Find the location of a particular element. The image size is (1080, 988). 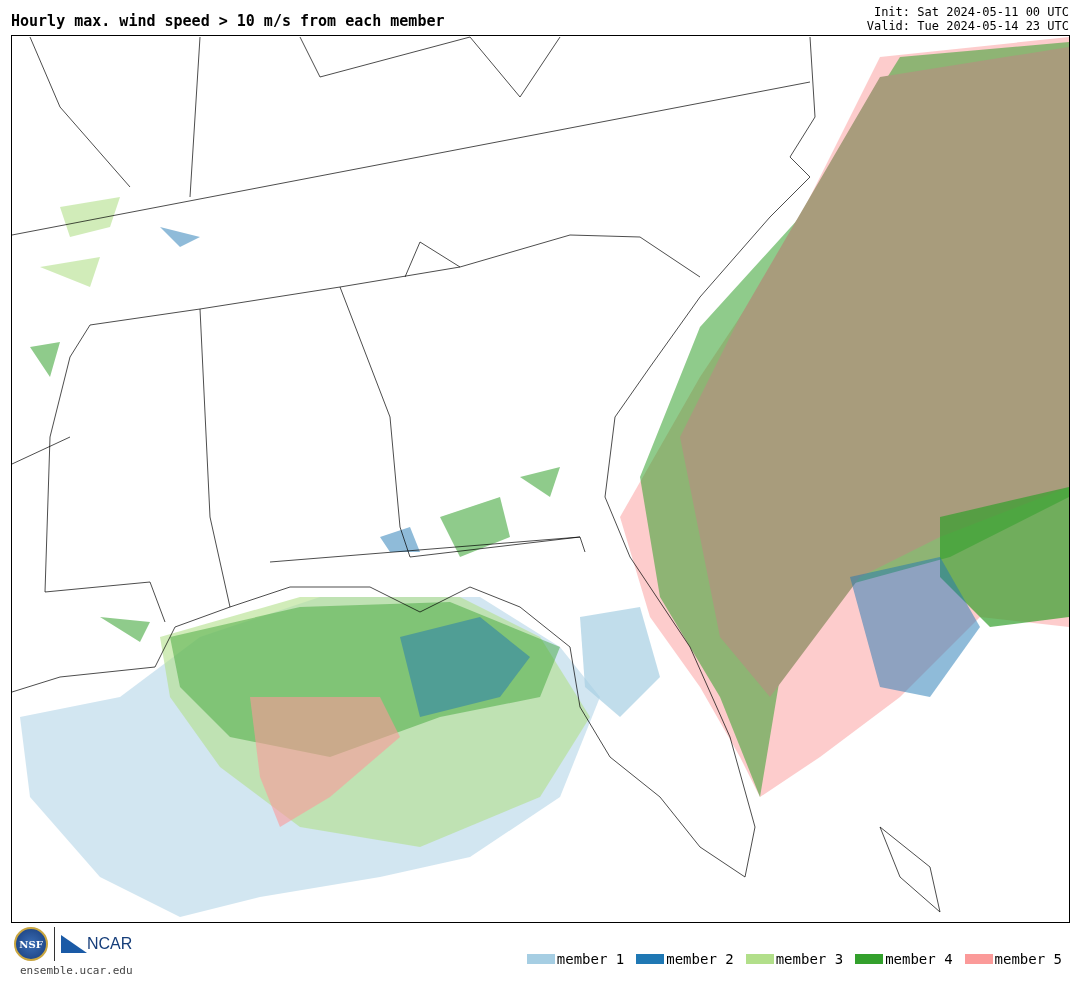

legend-label: member 2 is located at coordinates (700, 959).